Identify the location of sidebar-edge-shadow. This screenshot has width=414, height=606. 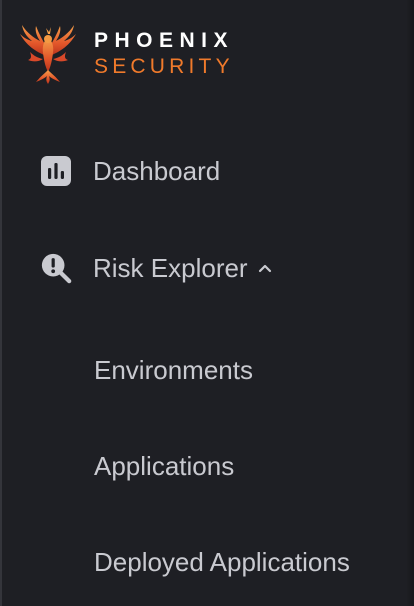
(410, 303).